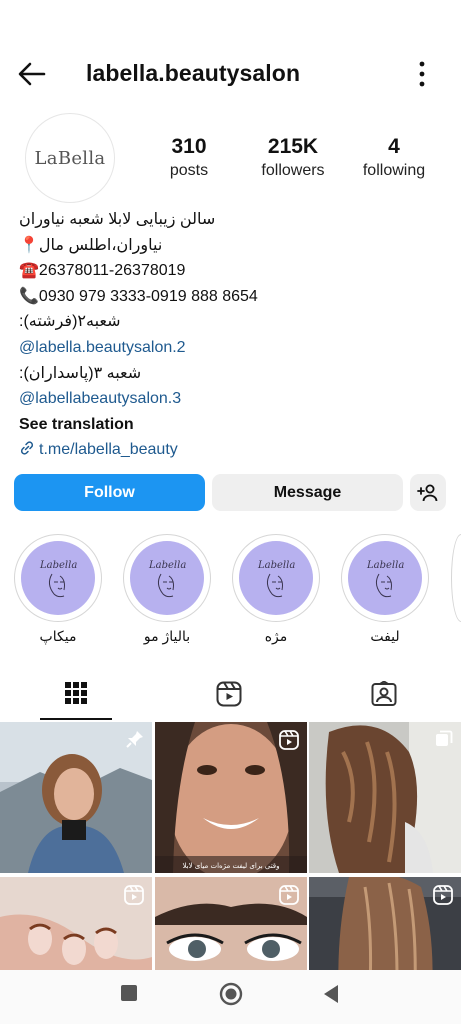 Image resolution: width=461 pixels, height=1024 pixels. Describe the element at coordinates (394, 146) in the screenshot. I see `following-count: 4` at that location.